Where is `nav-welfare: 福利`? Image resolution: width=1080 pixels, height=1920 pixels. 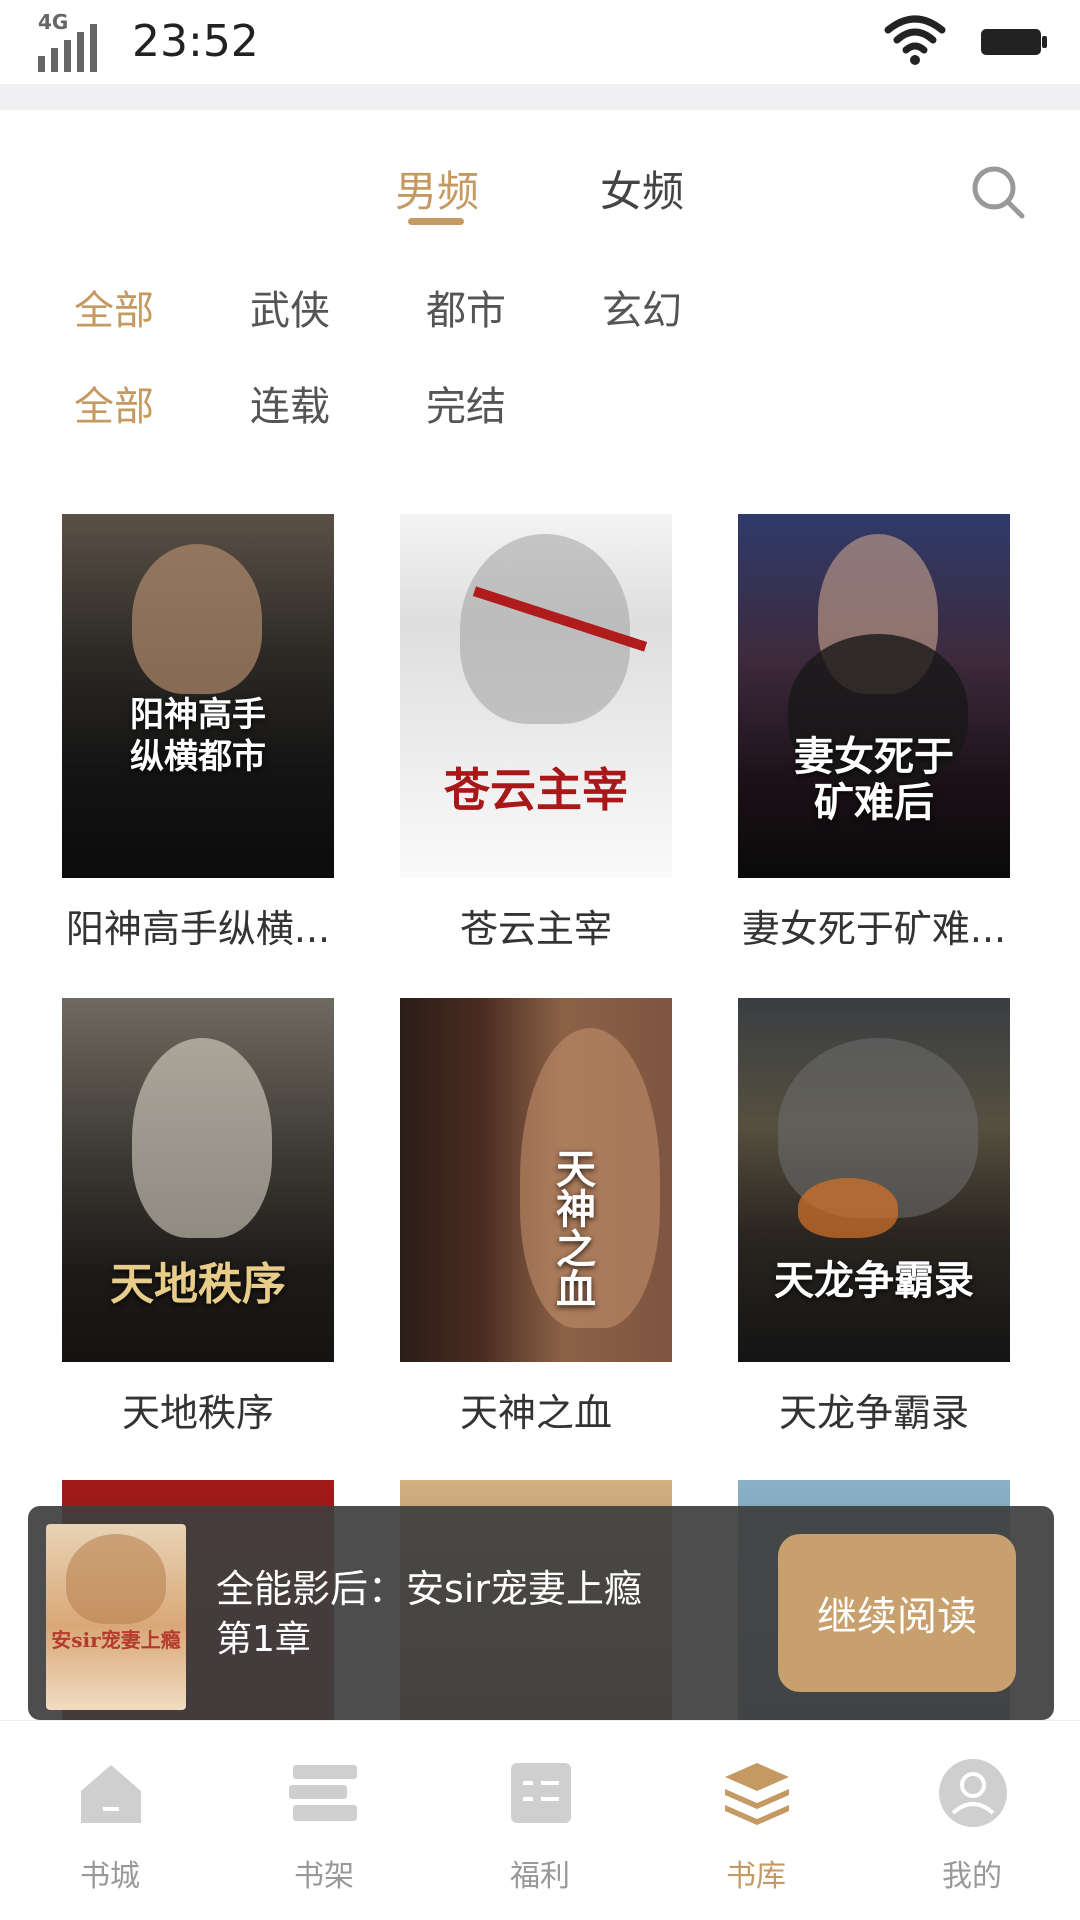
nav-welfare: 福利 is located at coordinates (540, 1832).